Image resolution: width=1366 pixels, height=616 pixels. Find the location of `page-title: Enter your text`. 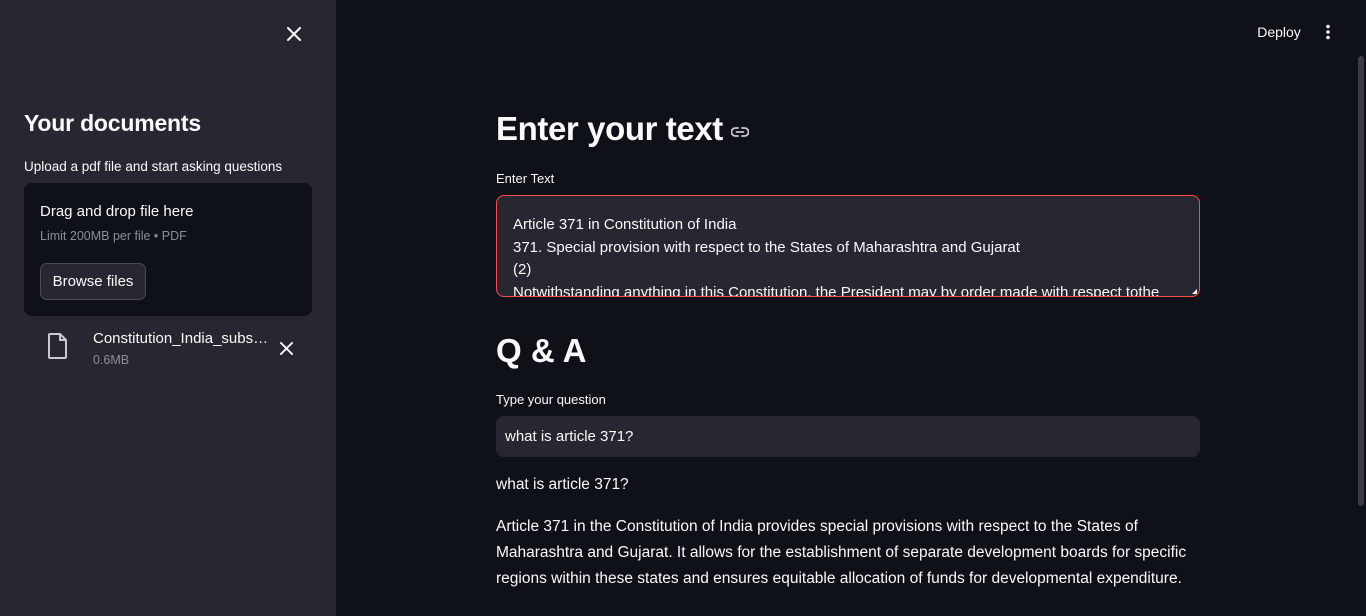

page-title: Enter your text is located at coordinates (622, 129).